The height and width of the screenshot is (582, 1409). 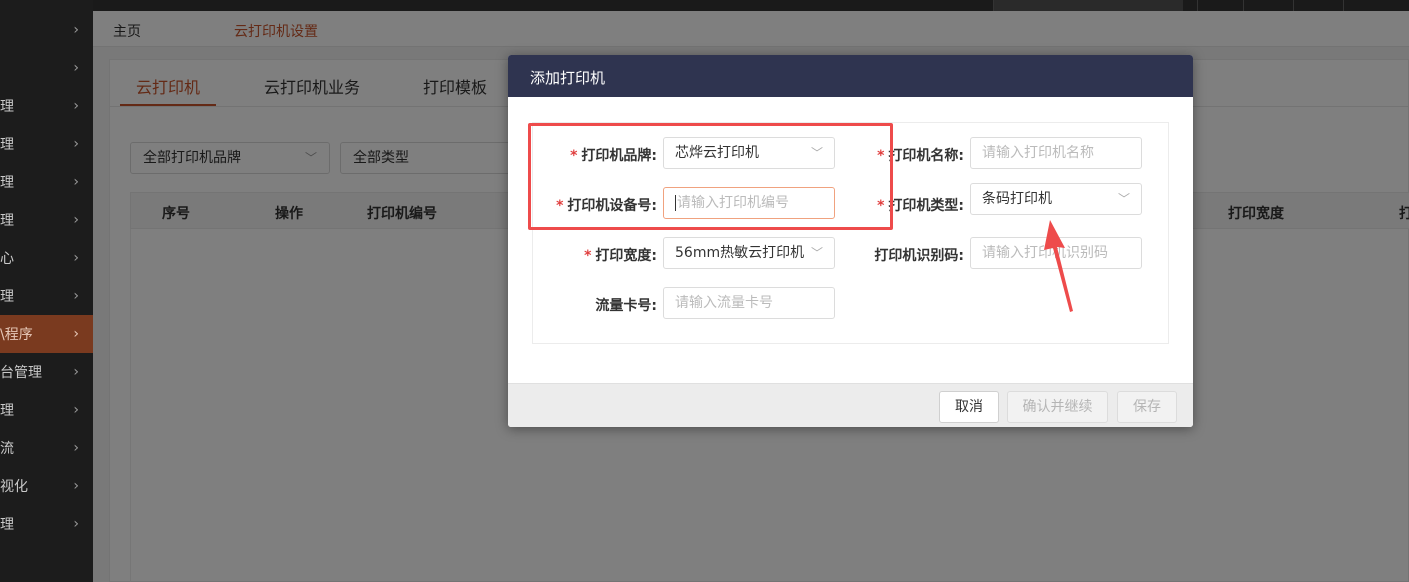 What do you see at coordinates (749, 303) in the screenshot?
I see `flow-card-input: 请输入流量卡号` at bounding box center [749, 303].